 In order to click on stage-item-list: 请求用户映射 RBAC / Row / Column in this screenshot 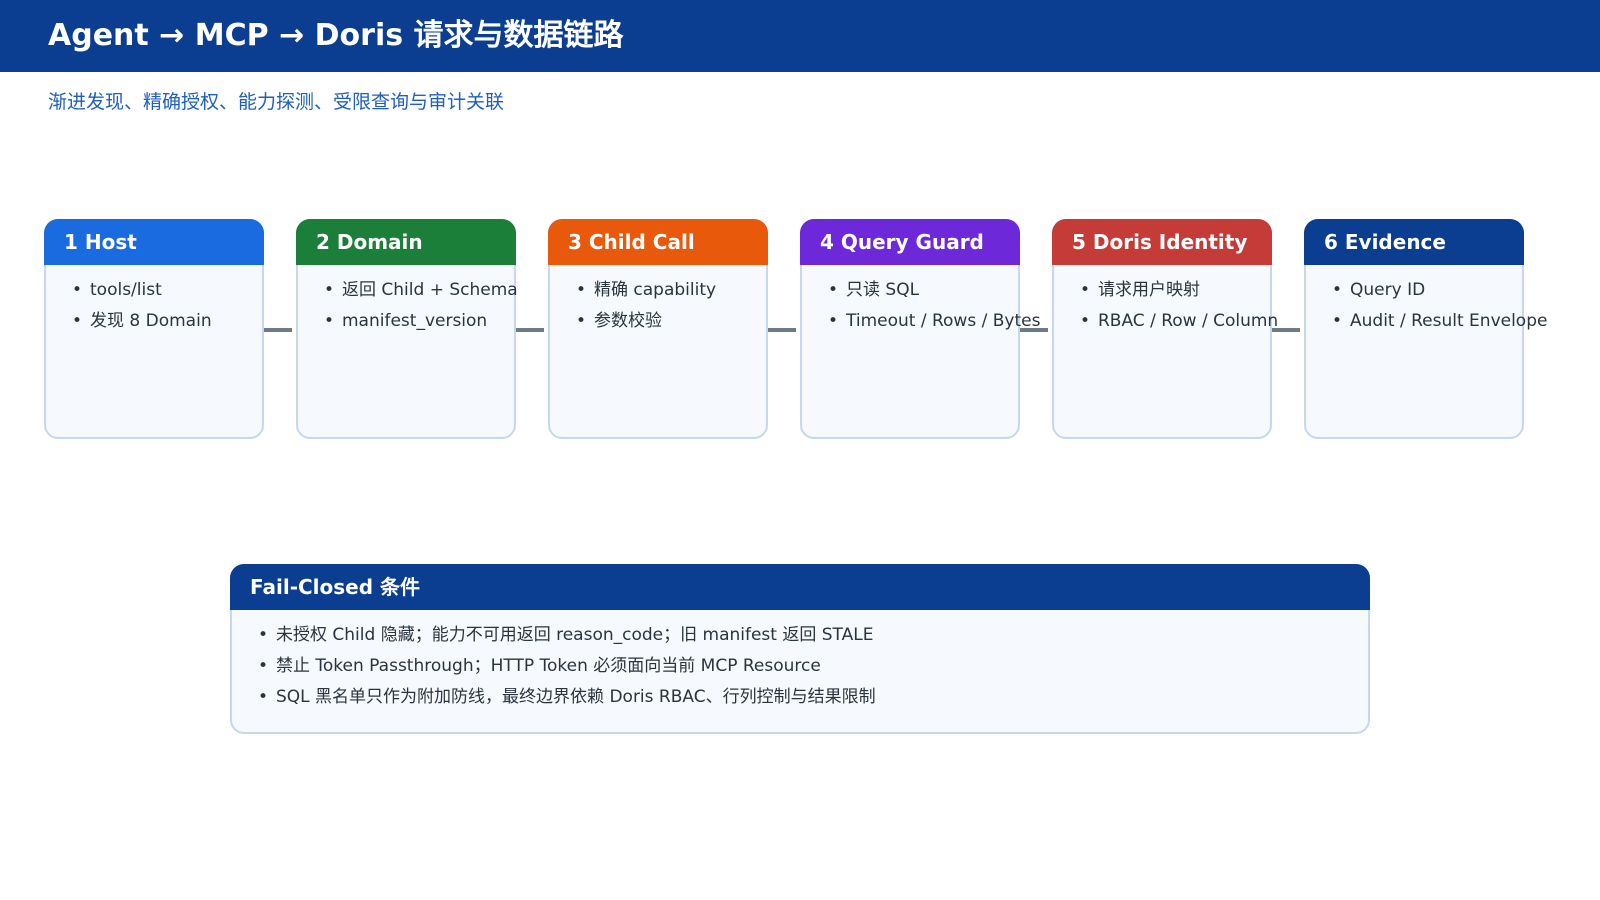, I will do `click(1166, 306)`.